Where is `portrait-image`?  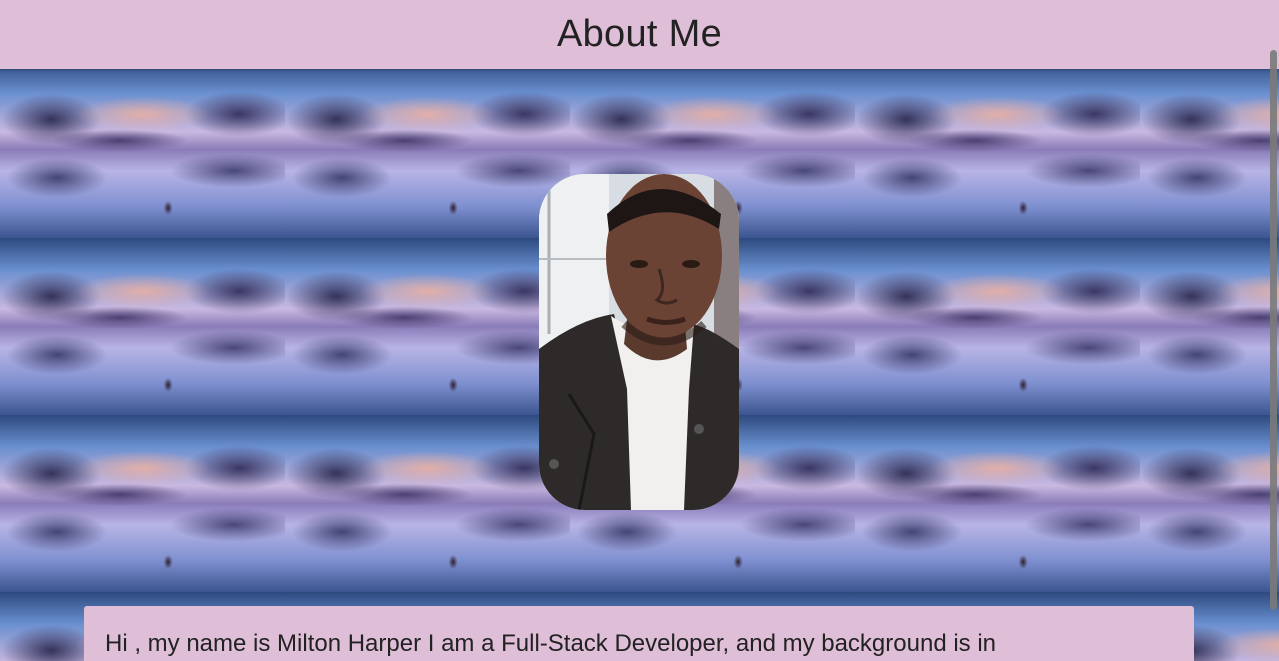
portrait-image is located at coordinates (639, 342).